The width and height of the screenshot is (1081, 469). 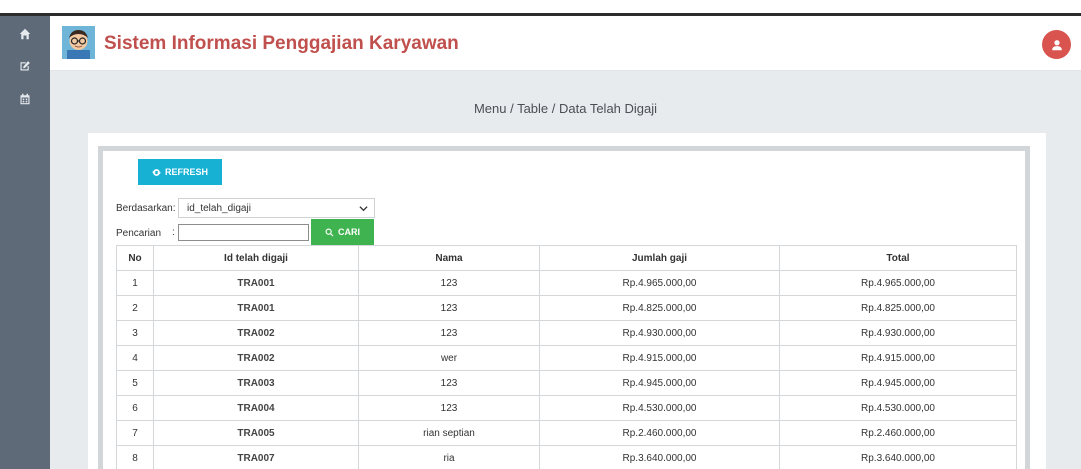 What do you see at coordinates (219, 208) in the screenshot?
I see `filter-select-value: id_telah_digaji` at bounding box center [219, 208].